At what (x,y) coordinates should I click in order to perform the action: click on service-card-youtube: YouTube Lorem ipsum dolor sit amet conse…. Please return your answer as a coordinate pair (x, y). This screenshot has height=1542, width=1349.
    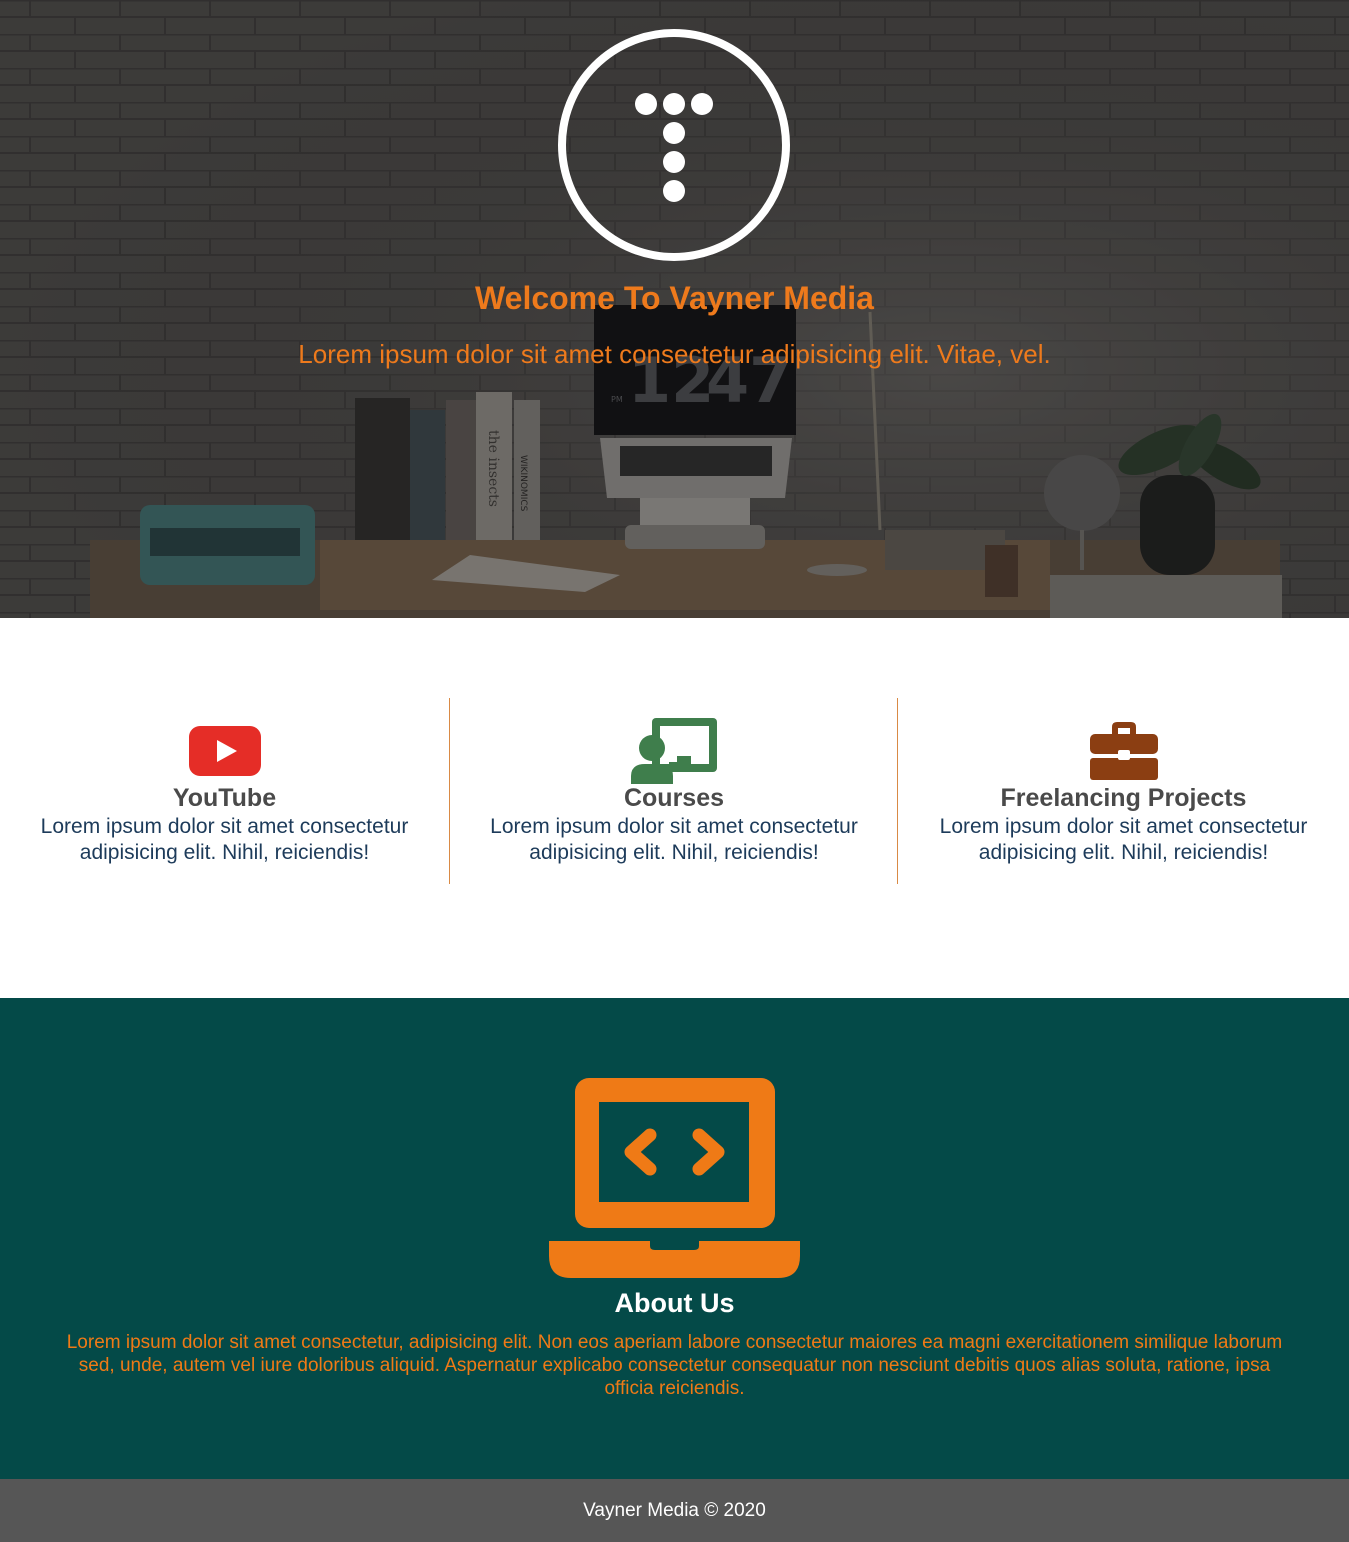
    Looking at the image, I should click on (224, 791).